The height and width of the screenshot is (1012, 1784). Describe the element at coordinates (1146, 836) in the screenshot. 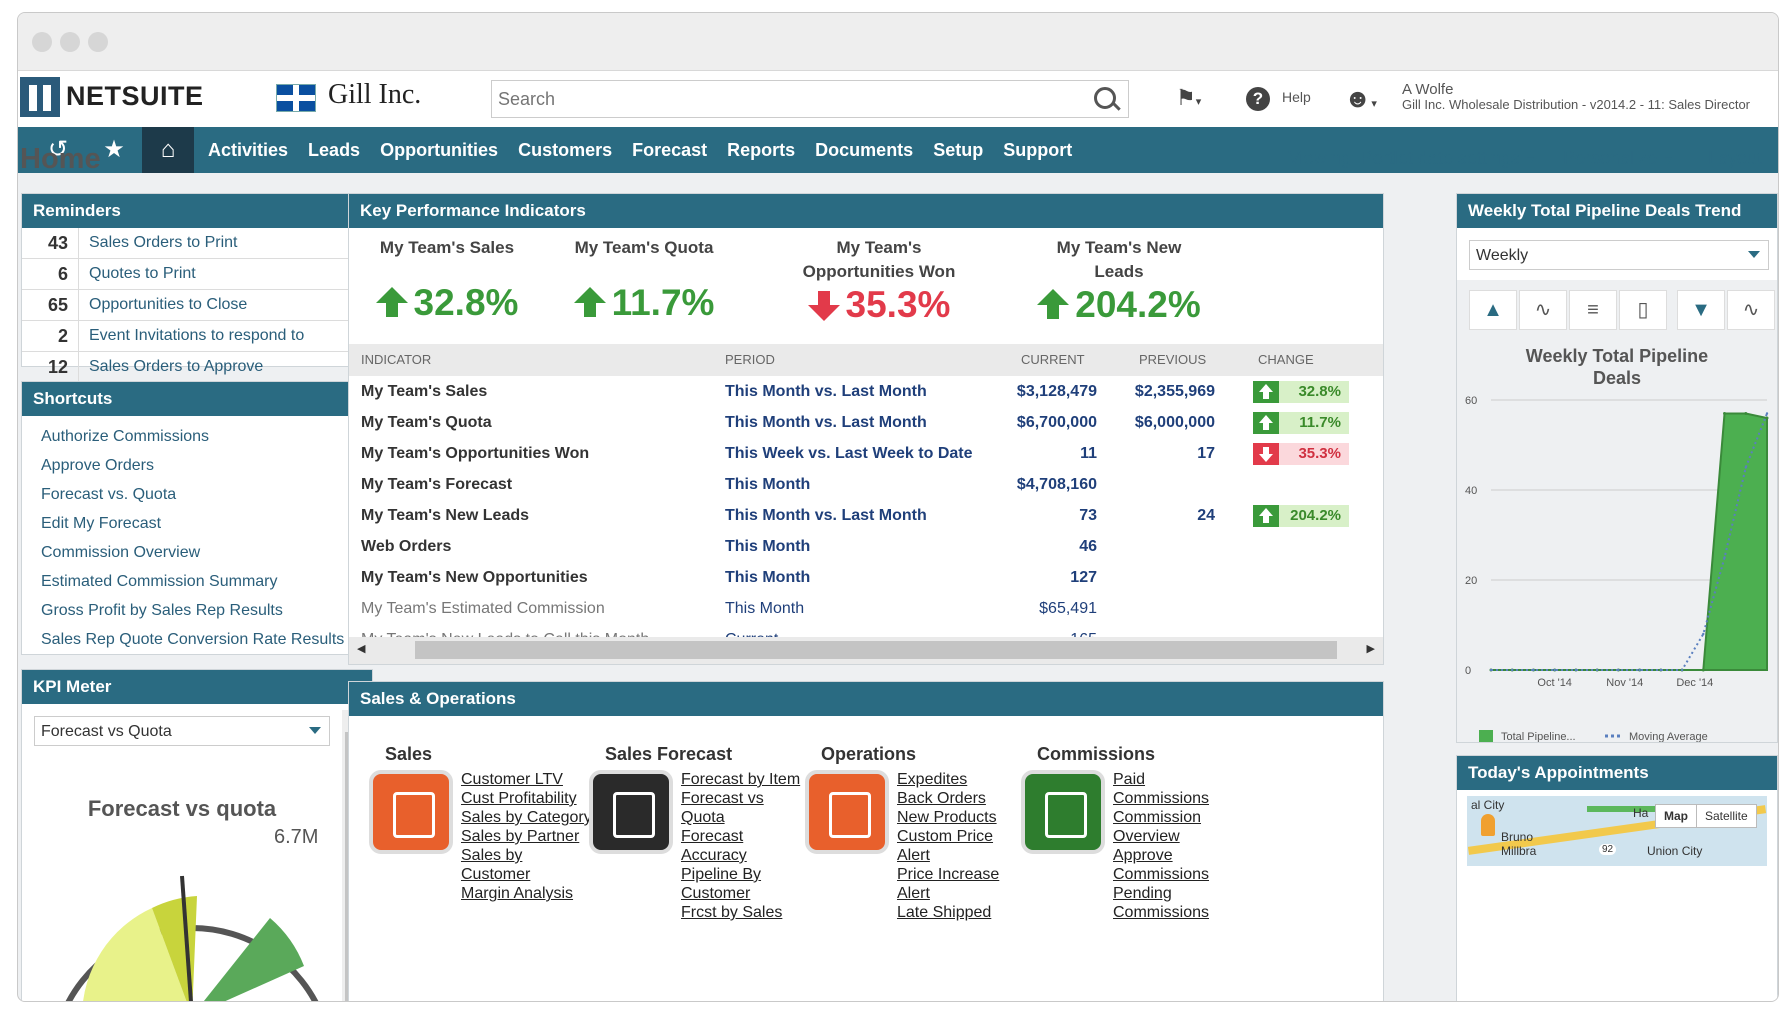

I see `sales-ops-link: Overview` at that location.